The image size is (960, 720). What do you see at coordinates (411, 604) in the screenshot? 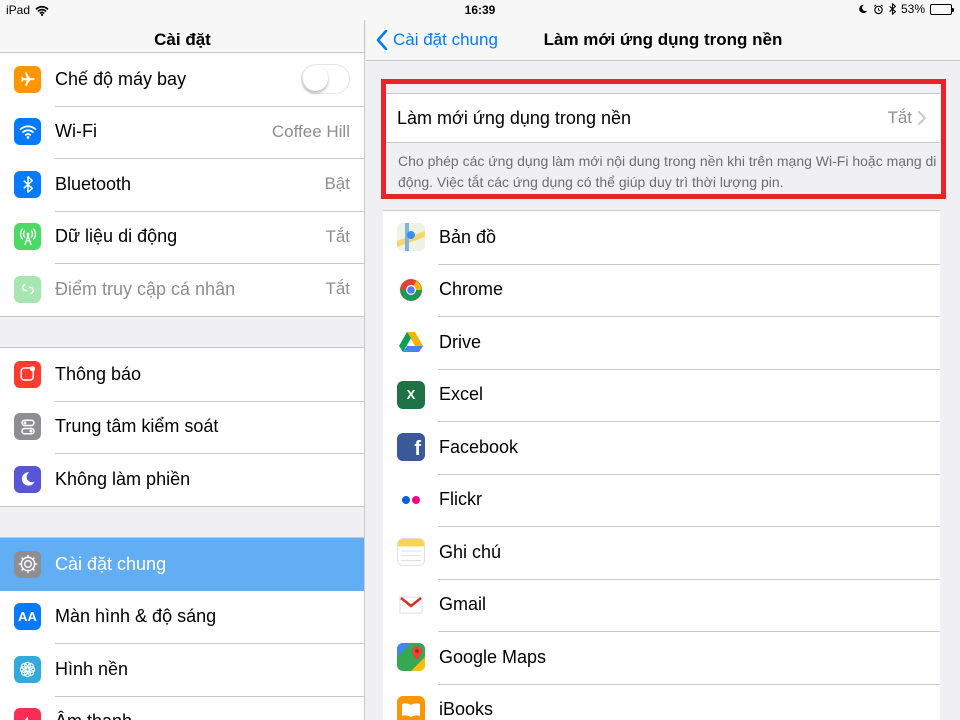
I see `gmail-icon` at bounding box center [411, 604].